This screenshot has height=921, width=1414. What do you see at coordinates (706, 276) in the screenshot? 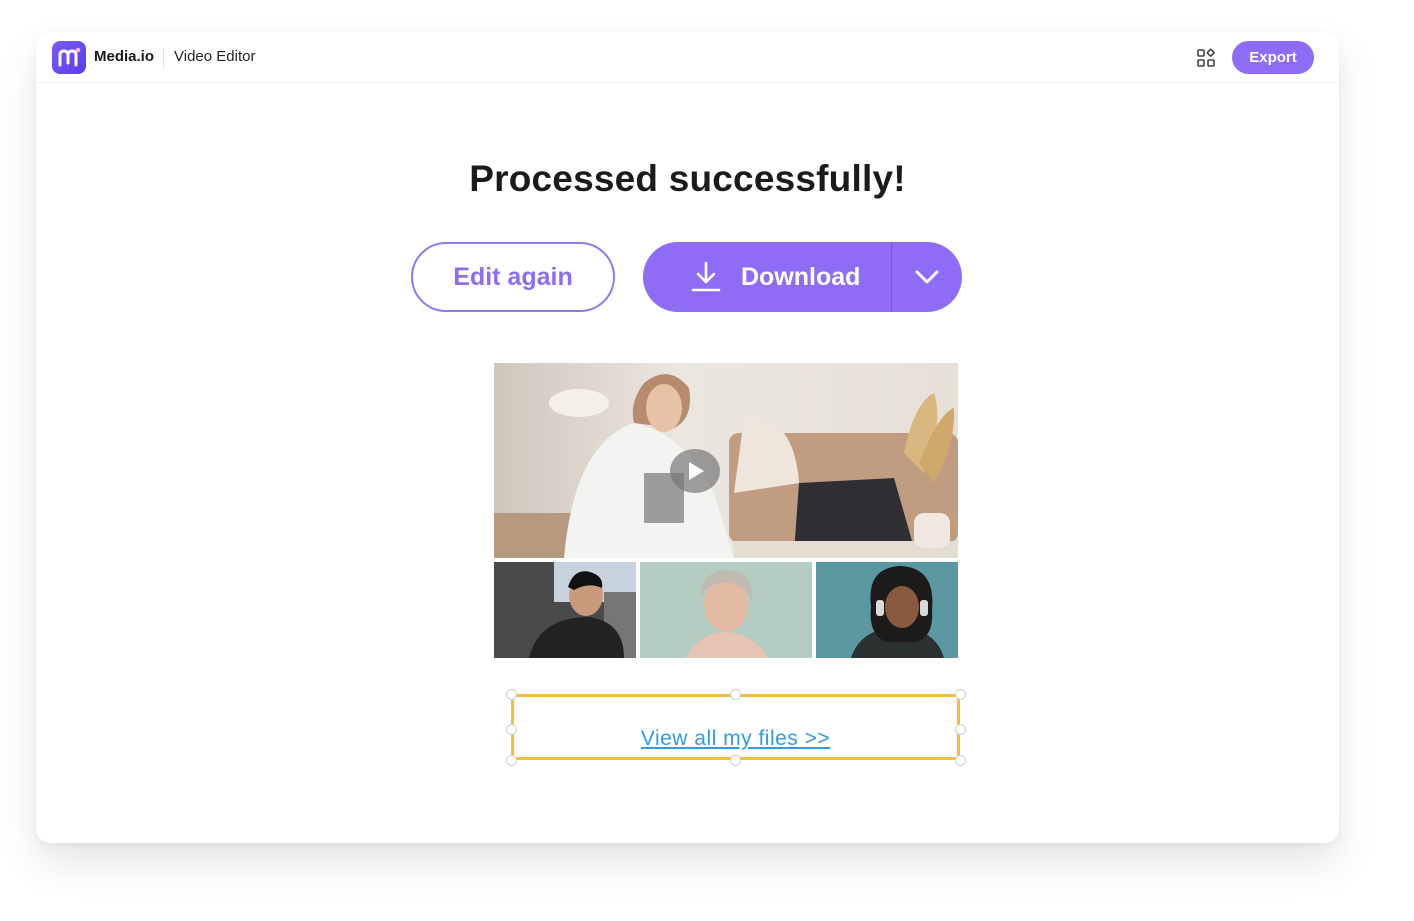
I see `download-icon` at bounding box center [706, 276].